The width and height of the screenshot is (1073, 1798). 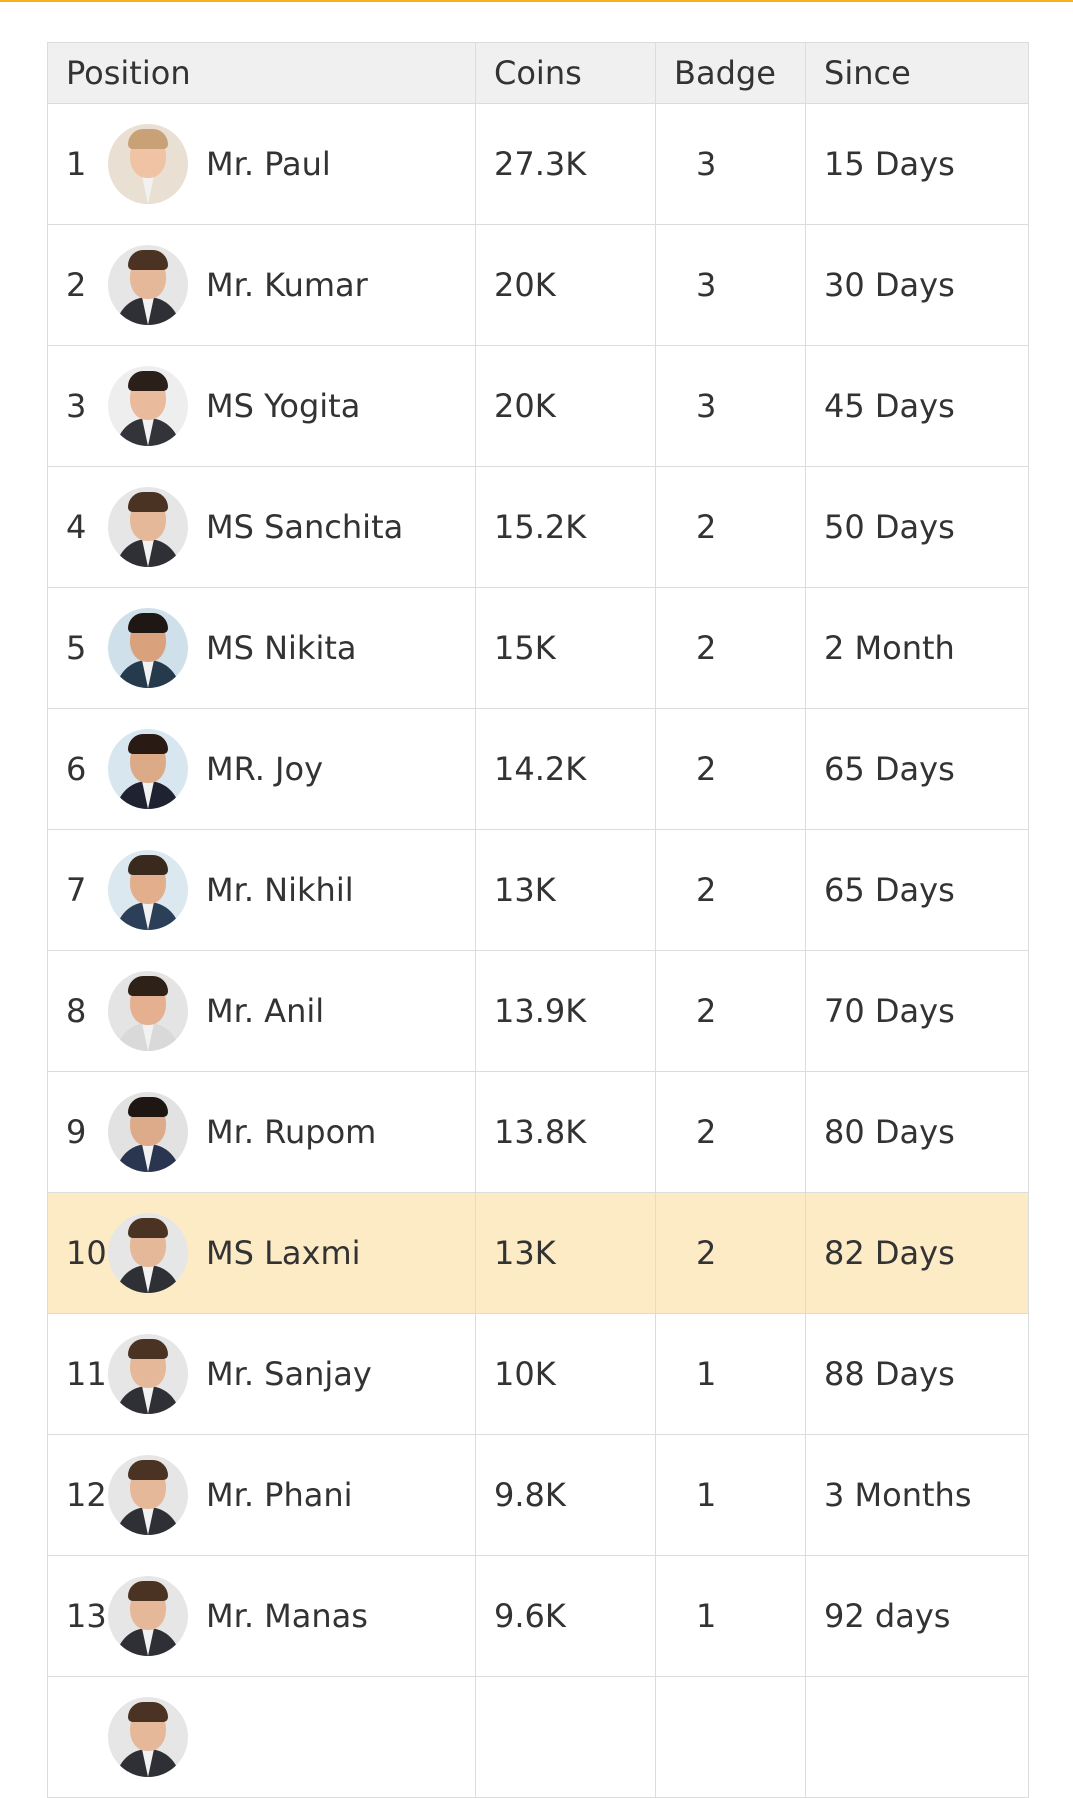 I want to click on table-row: 9 Mr. Rupom 13.8K 2 80 Days, so click(x=538, y=1132).